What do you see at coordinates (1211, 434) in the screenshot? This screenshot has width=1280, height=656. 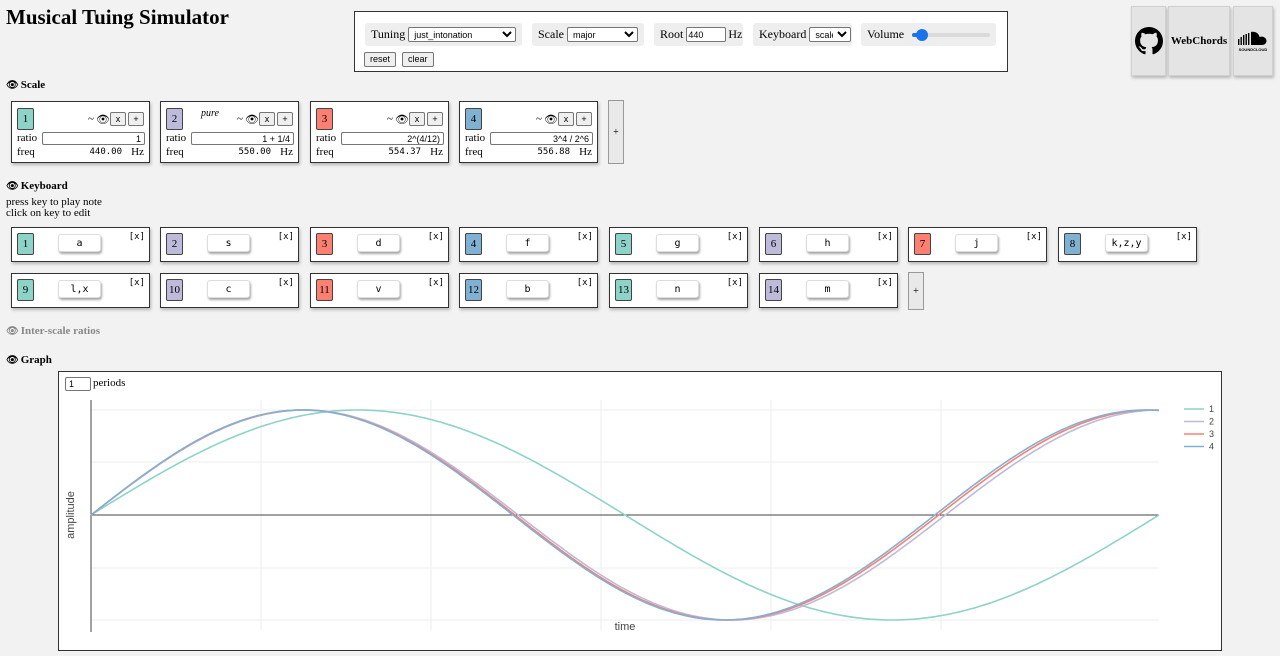 I see `legend-label-3: 3` at bounding box center [1211, 434].